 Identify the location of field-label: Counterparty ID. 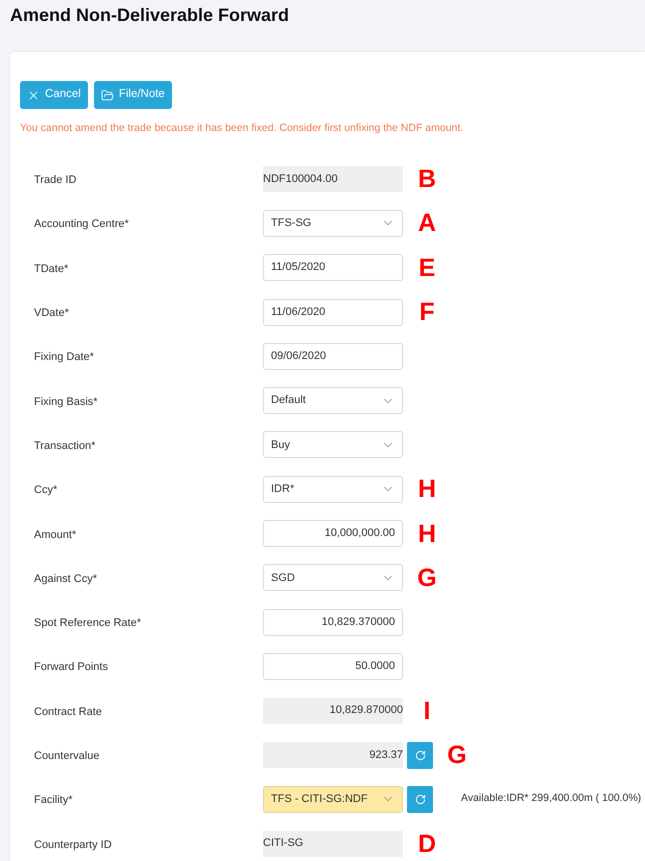
(73, 844).